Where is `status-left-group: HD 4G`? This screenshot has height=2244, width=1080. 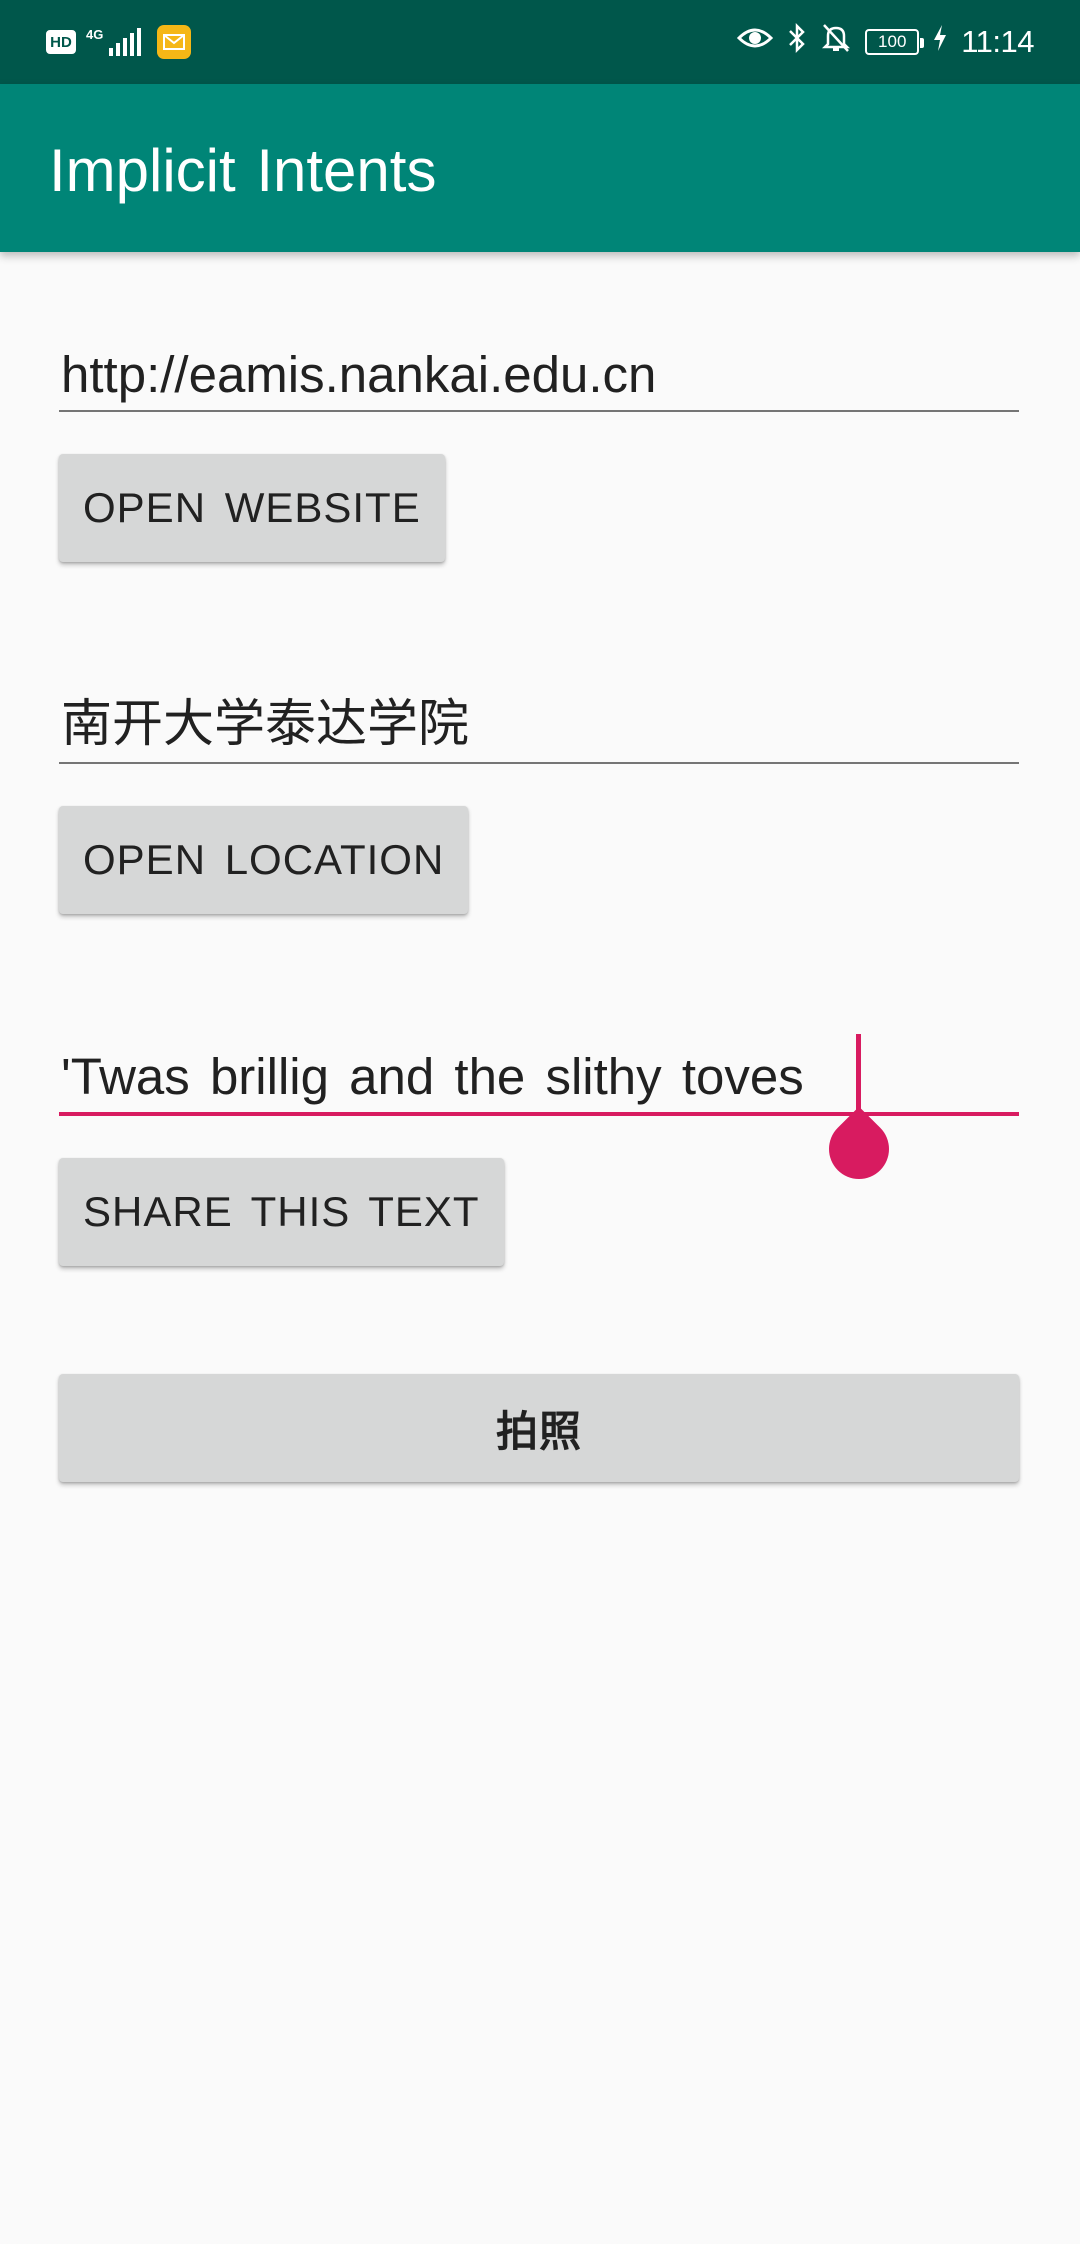 status-left-group: HD 4G is located at coordinates (119, 42).